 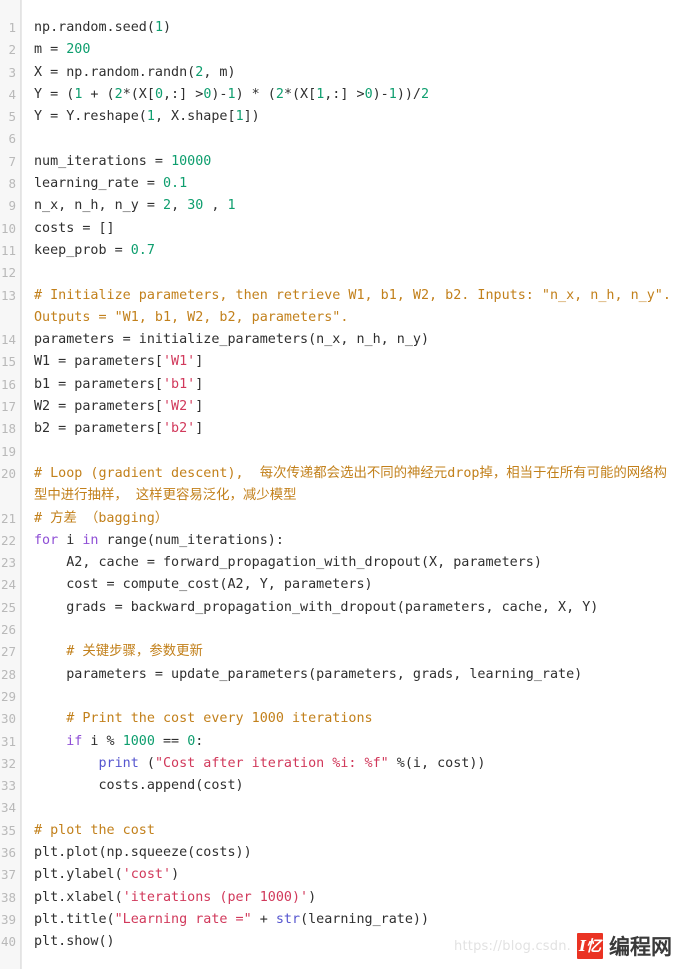 I want to click on line-content: num_iterations = 10000, so click(x=350, y=162).